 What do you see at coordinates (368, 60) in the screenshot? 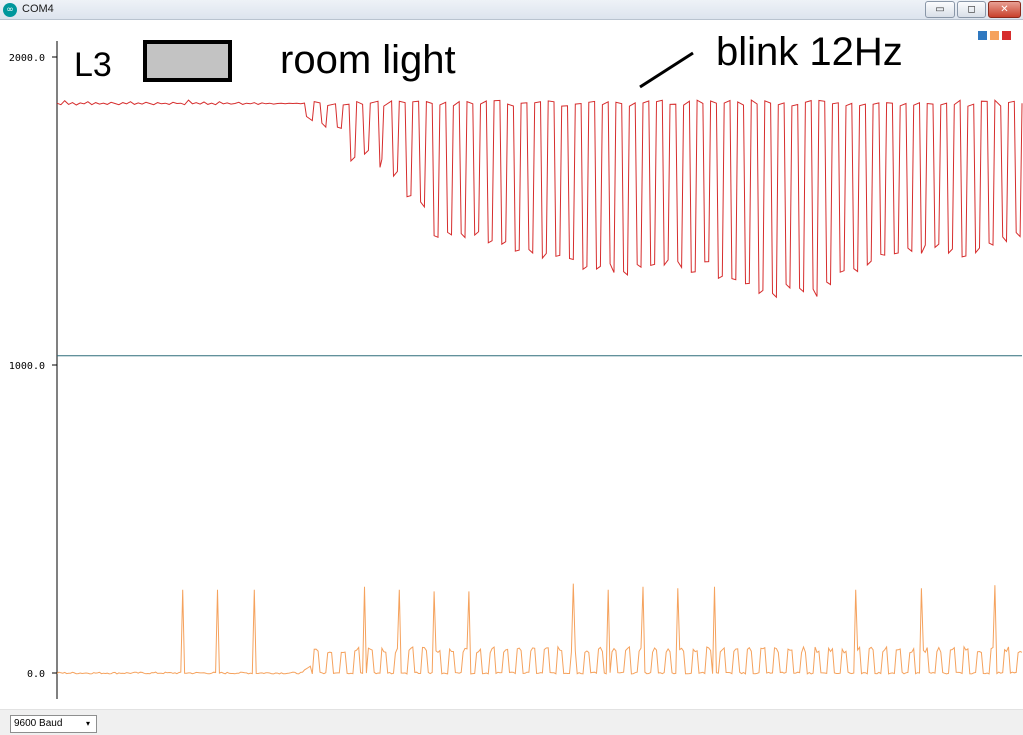
I see `annotation-room-light: room light` at bounding box center [368, 60].